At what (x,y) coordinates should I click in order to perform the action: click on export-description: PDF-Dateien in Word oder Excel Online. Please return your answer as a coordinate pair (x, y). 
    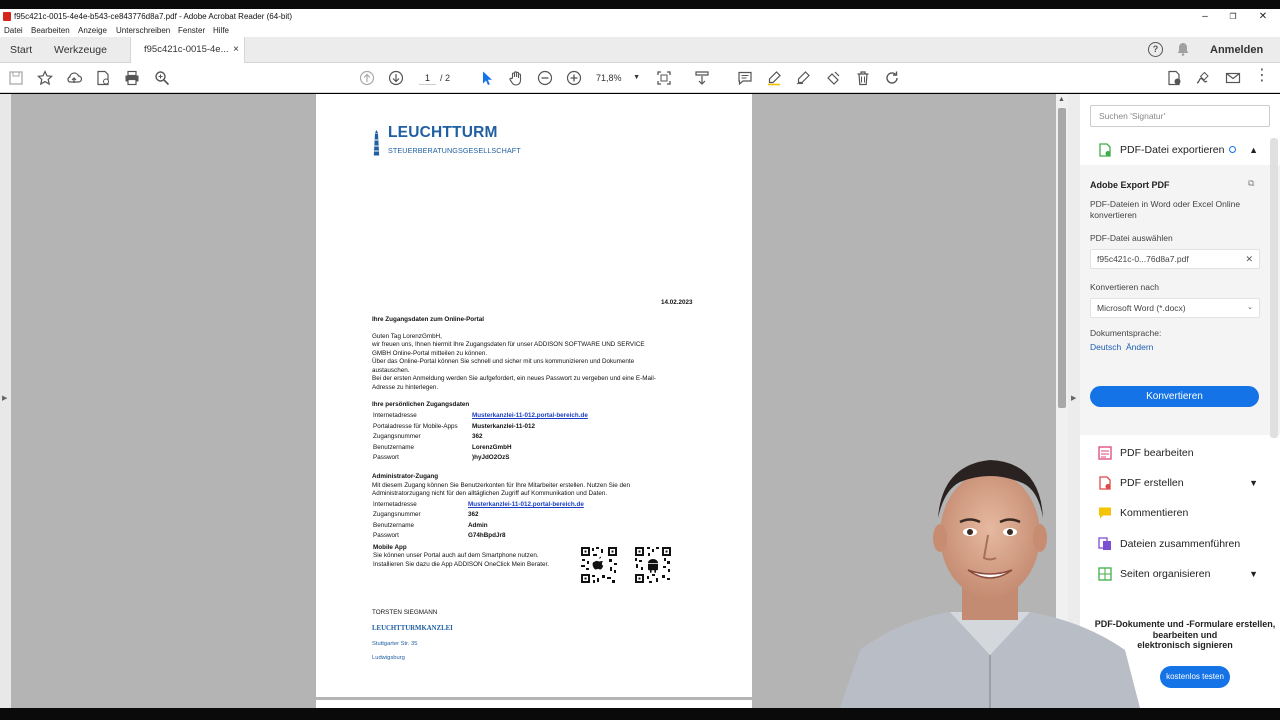
    Looking at the image, I should click on (1165, 204).